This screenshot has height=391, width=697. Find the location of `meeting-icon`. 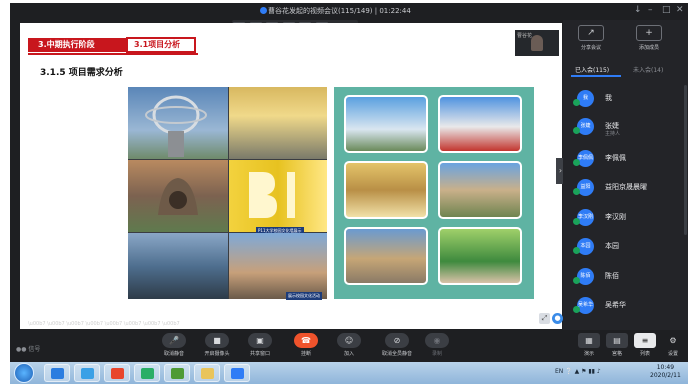

meeting-icon is located at coordinates (237, 373).